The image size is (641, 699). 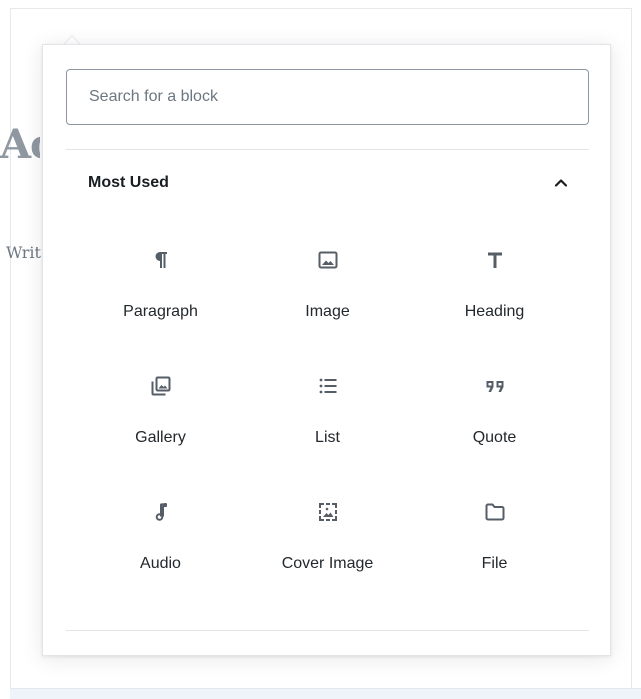 I want to click on image-icon, so click(x=328, y=260).